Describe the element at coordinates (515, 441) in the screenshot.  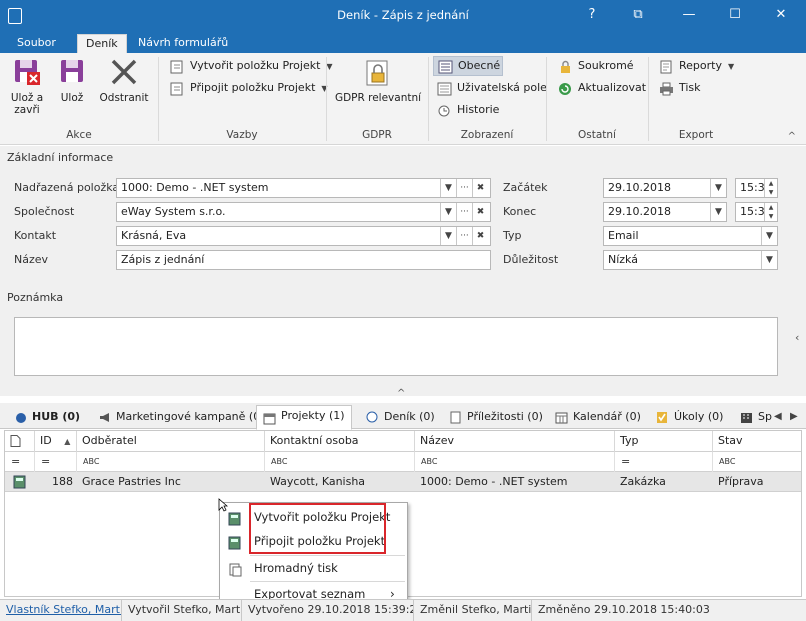
I see `column-header-name: Název` at that location.